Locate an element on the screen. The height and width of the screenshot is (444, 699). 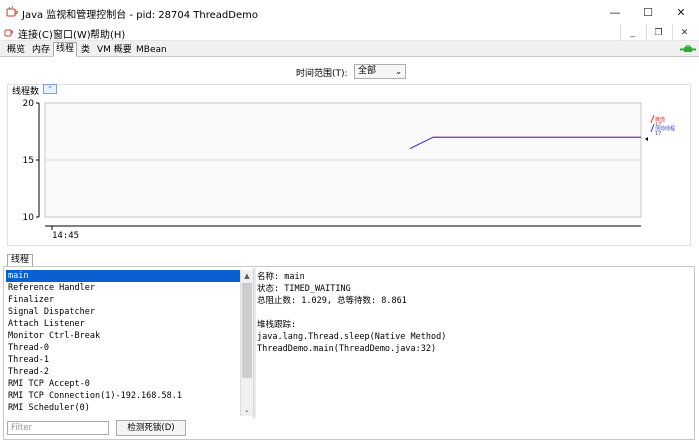
thread-list-item: Thread-2 is located at coordinates (123, 372).